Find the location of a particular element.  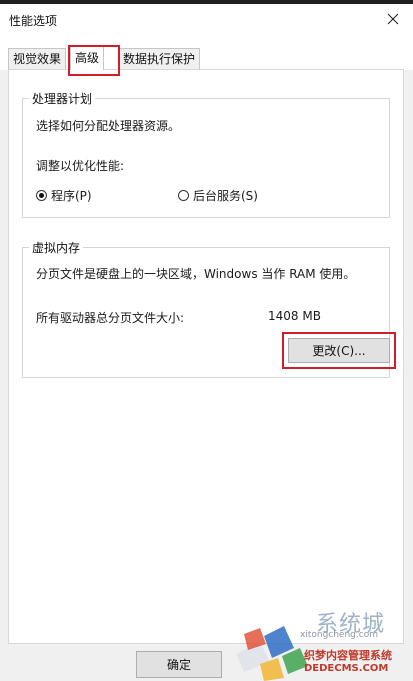

tab-advanced: 高级 is located at coordinates (87, 57).